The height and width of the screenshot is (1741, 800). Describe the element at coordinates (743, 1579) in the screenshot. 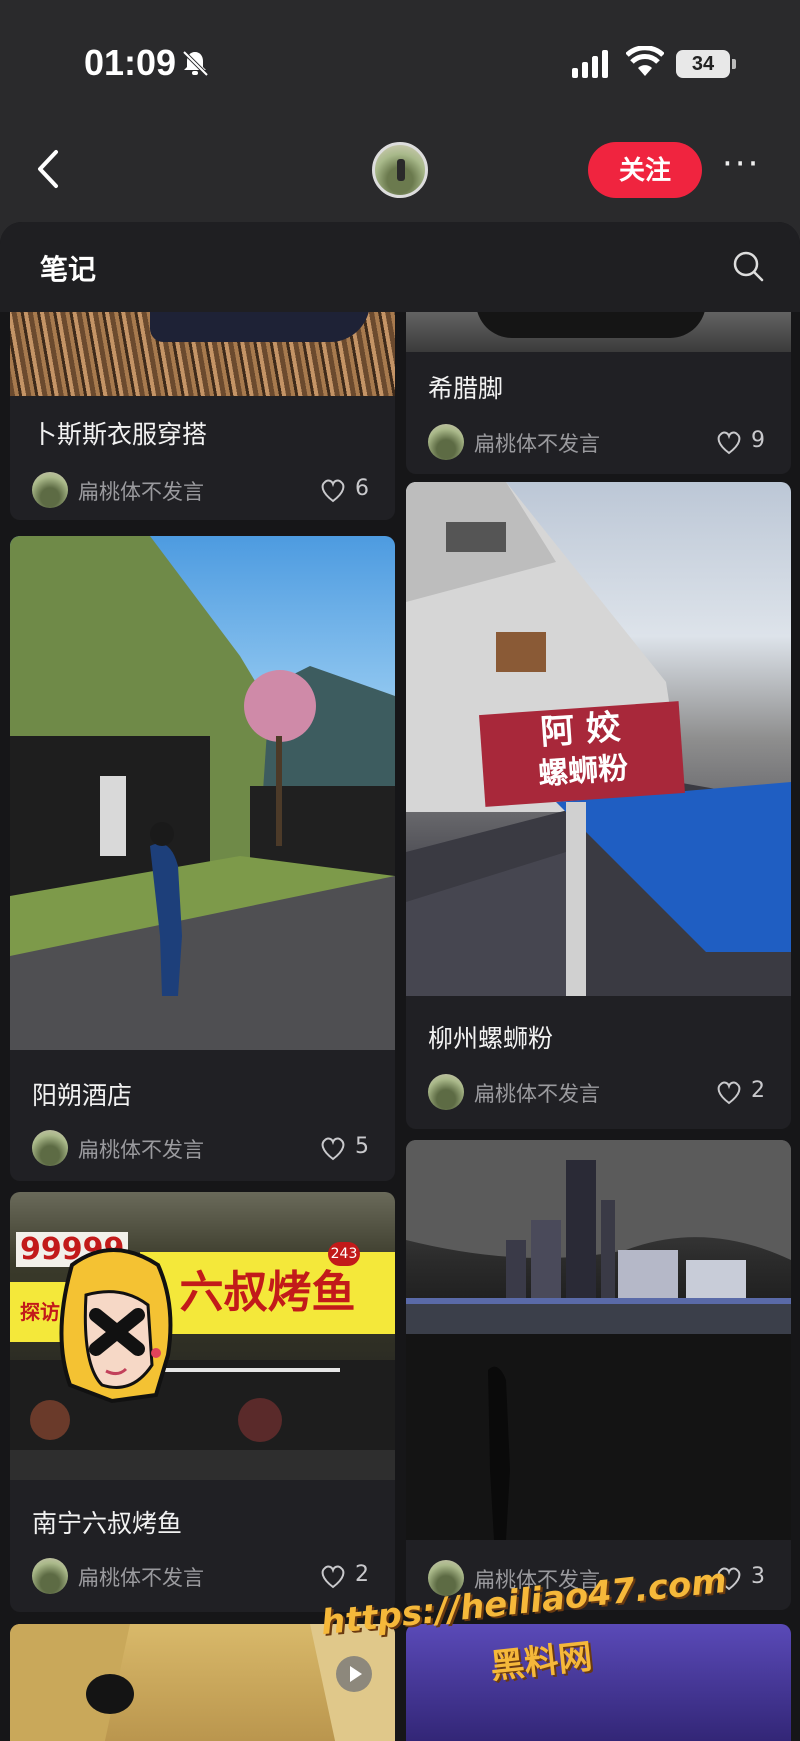

I see `like-counter: 3` at that location.